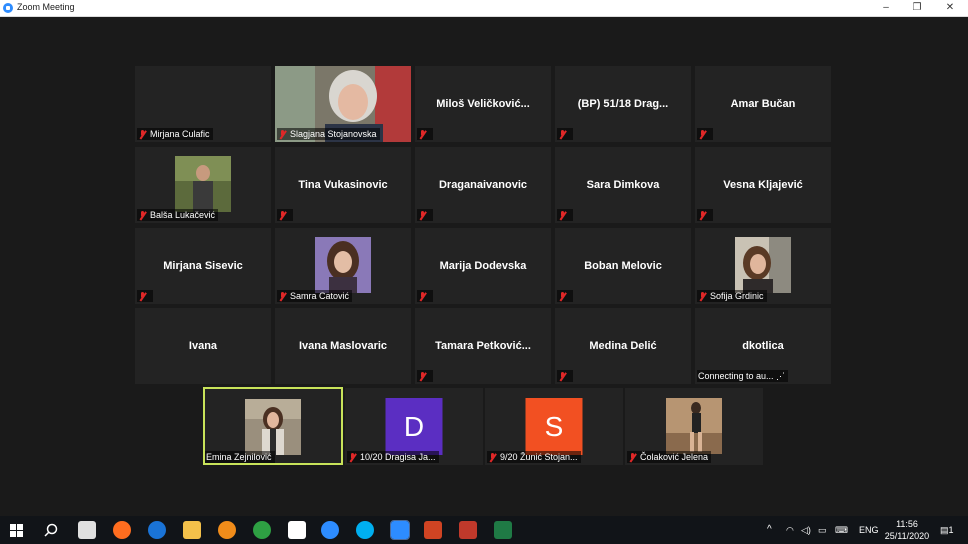 Image resolution: width=968 pixels, height=544 pixels. I want to click on initial-avatar: S, so click(554, 426).